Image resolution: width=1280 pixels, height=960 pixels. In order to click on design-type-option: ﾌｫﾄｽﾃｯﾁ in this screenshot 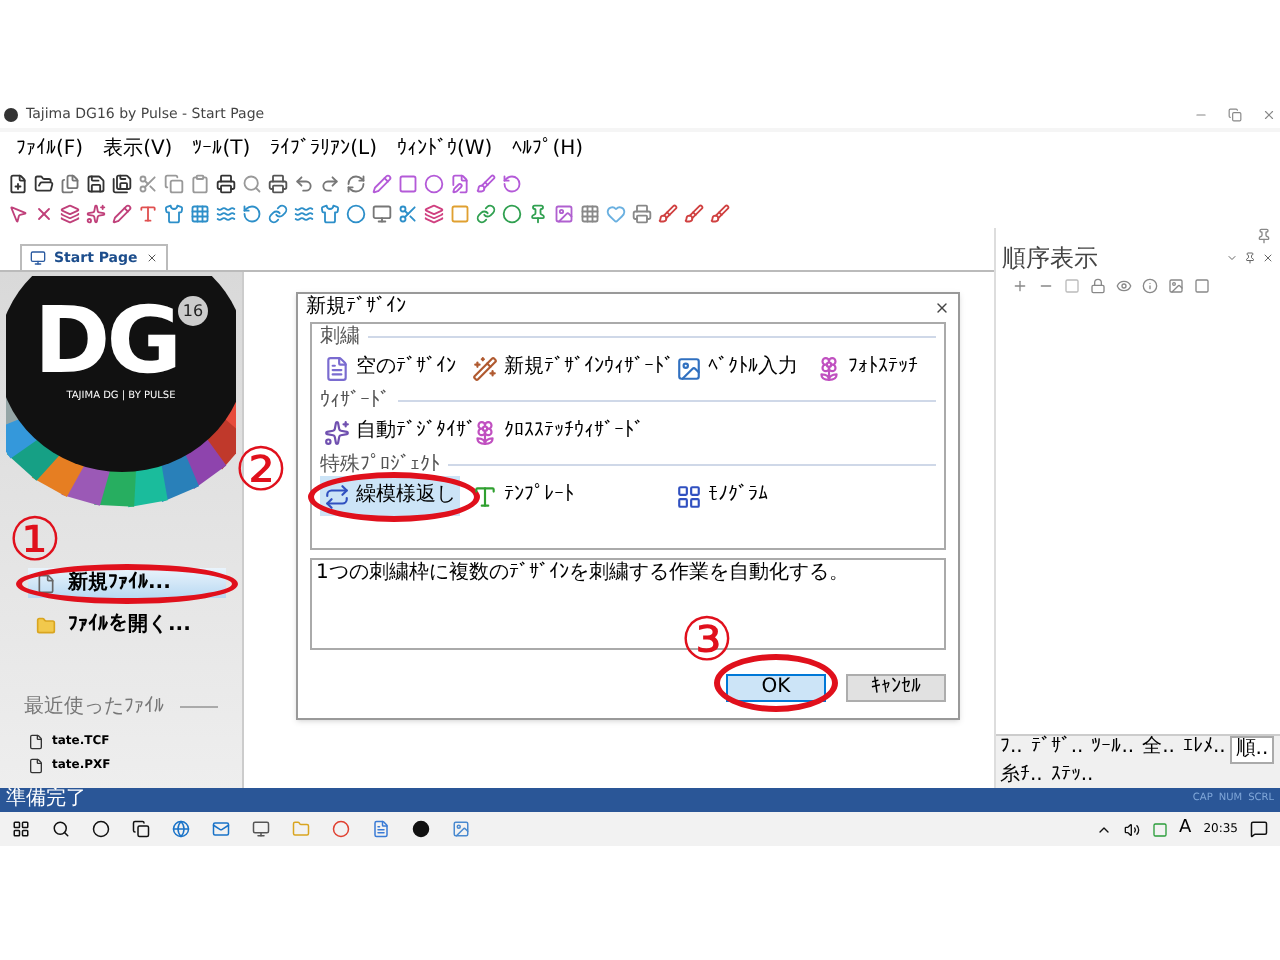, I will do `click(867, 368)`.